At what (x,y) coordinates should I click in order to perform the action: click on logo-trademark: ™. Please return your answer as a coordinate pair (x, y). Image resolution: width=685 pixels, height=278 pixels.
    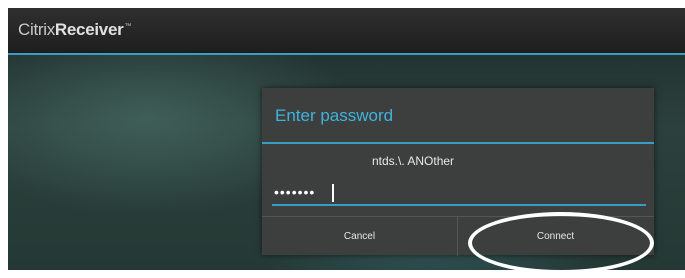
    Looking at the image, I should click on (128, 27).